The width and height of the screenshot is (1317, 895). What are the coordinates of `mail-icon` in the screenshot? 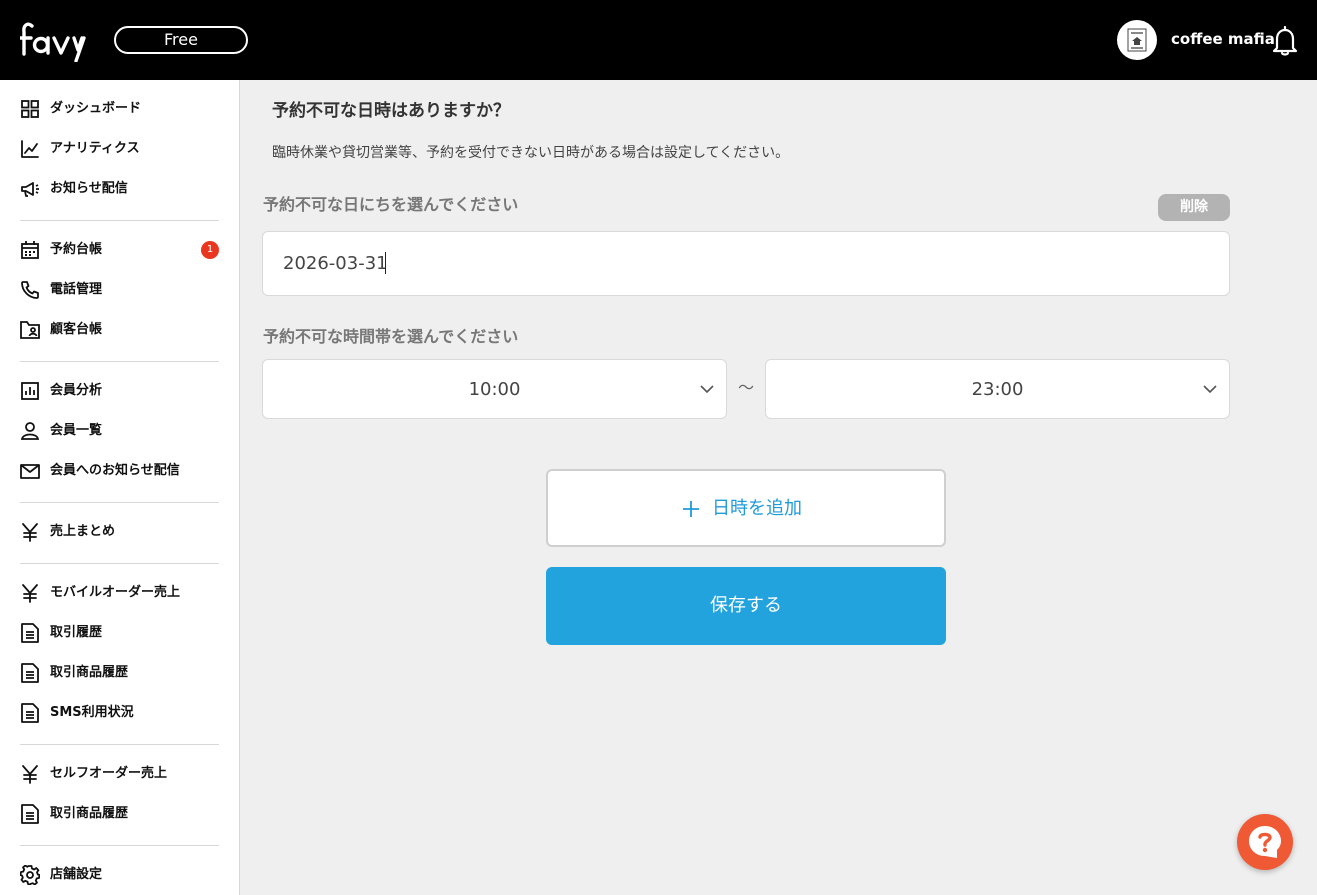 It's located at (30, 471).